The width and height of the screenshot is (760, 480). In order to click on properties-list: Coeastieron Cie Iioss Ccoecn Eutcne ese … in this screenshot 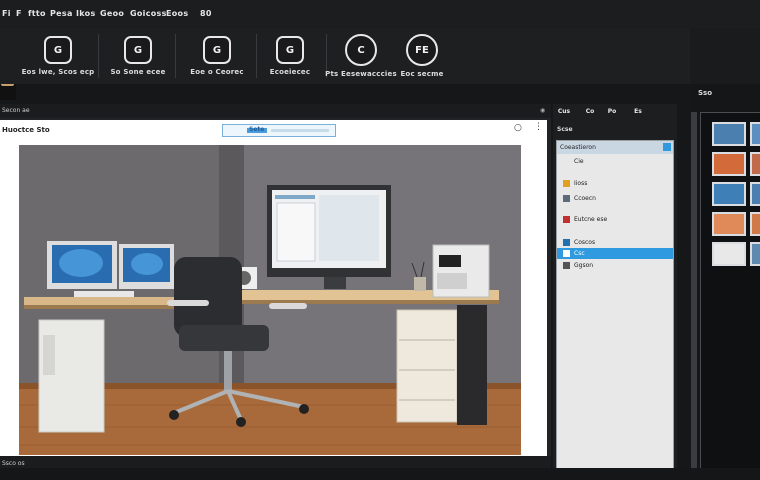, I will do `click(615, 305)`.